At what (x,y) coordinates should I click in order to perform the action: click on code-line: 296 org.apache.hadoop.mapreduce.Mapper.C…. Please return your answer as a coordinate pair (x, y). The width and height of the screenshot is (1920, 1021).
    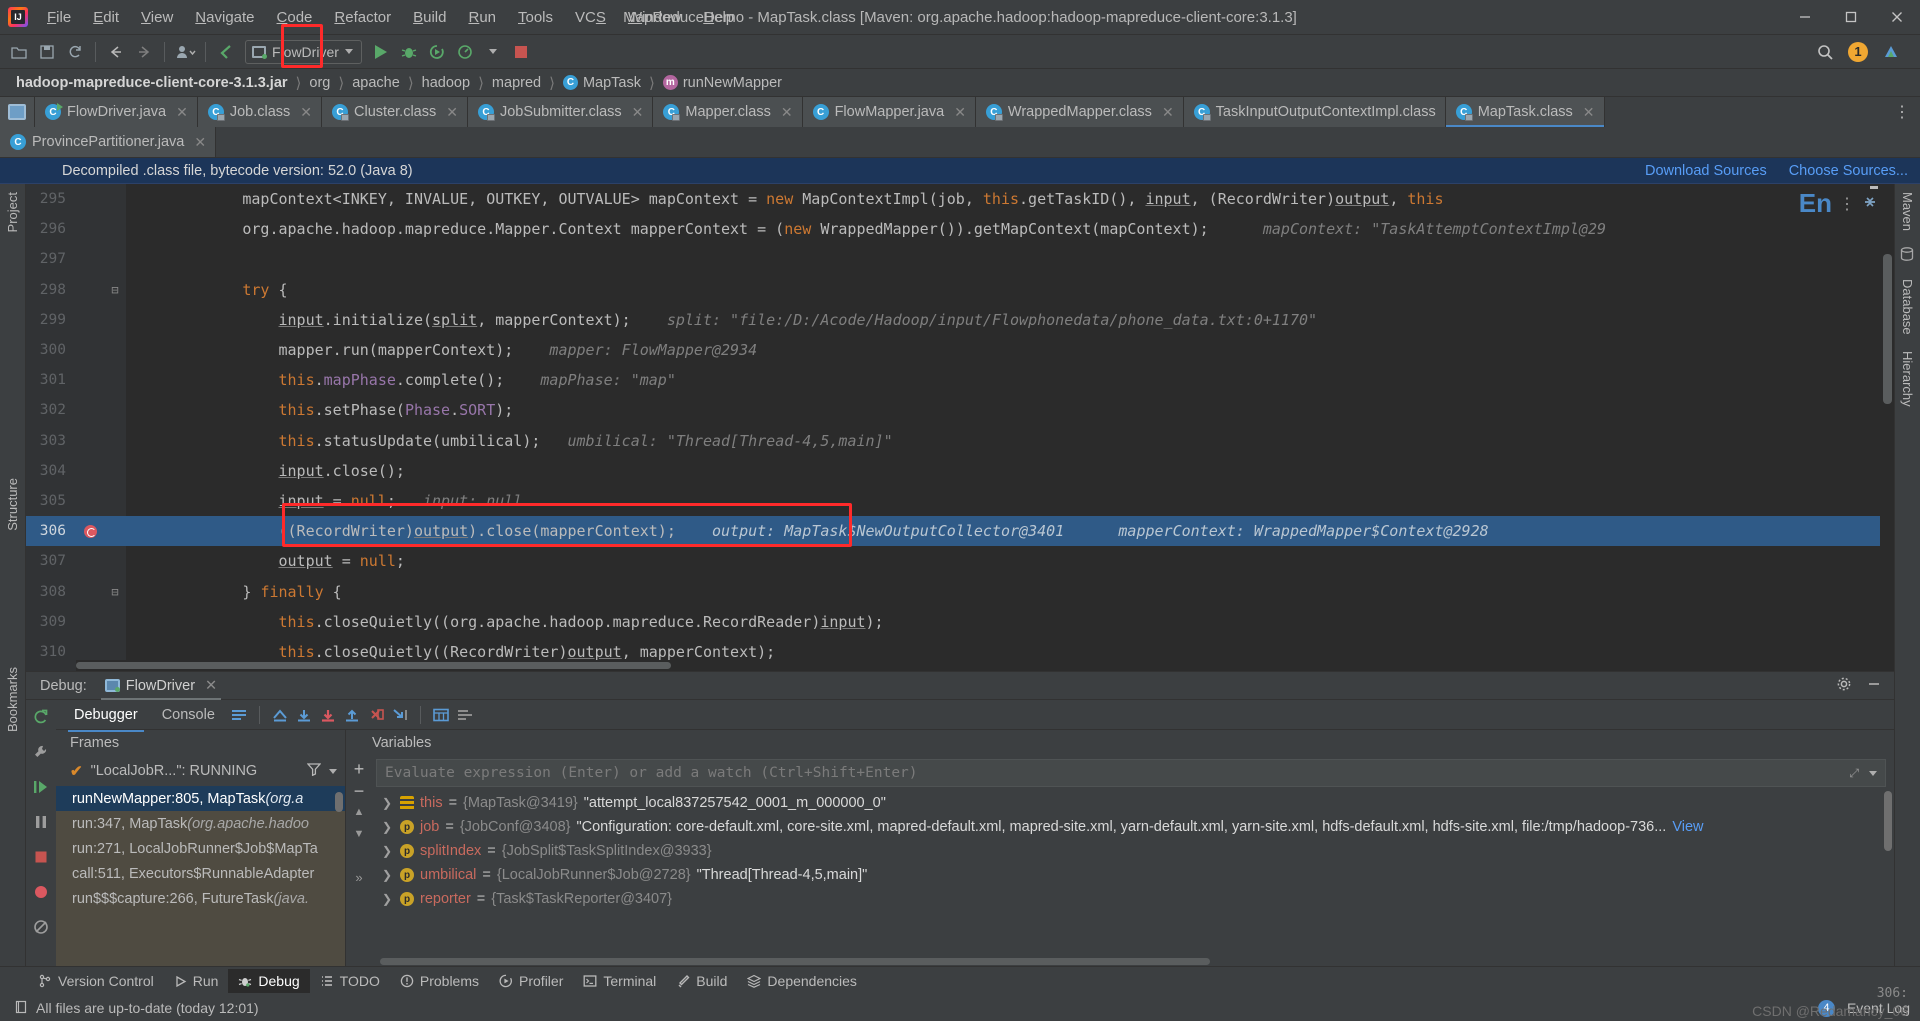
    Looking at the image, I should click on (960, 229).